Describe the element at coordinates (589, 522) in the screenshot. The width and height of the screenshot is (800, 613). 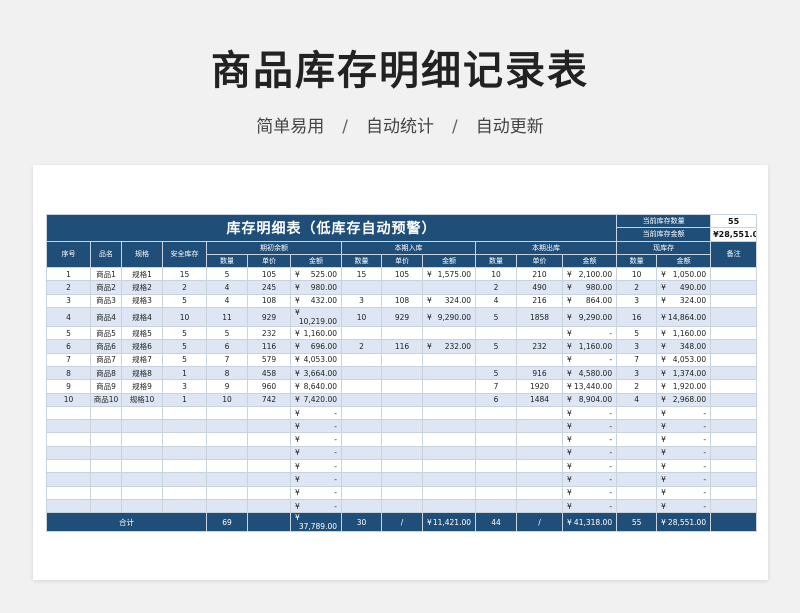
I see `total-outbound-amount: ¥41,318.00` at that location.